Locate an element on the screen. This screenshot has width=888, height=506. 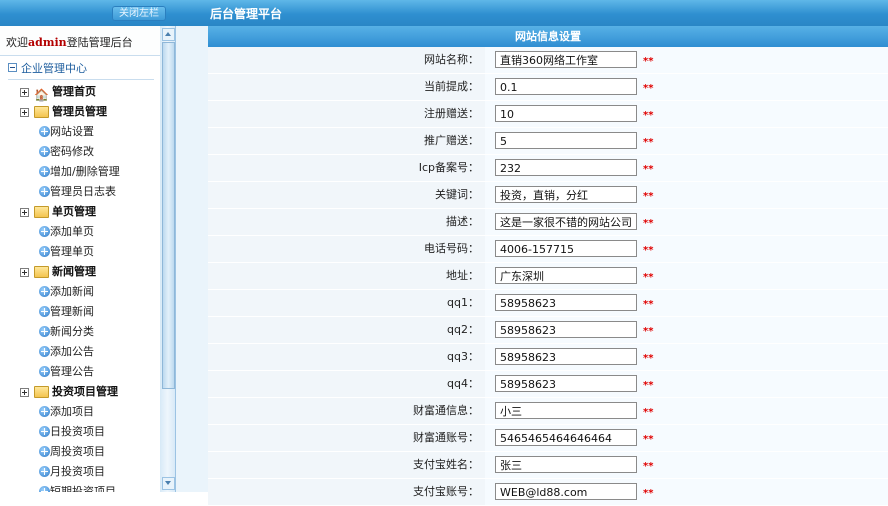
sidebar-item: 新闻分类 is located at coordinates (80, 332).